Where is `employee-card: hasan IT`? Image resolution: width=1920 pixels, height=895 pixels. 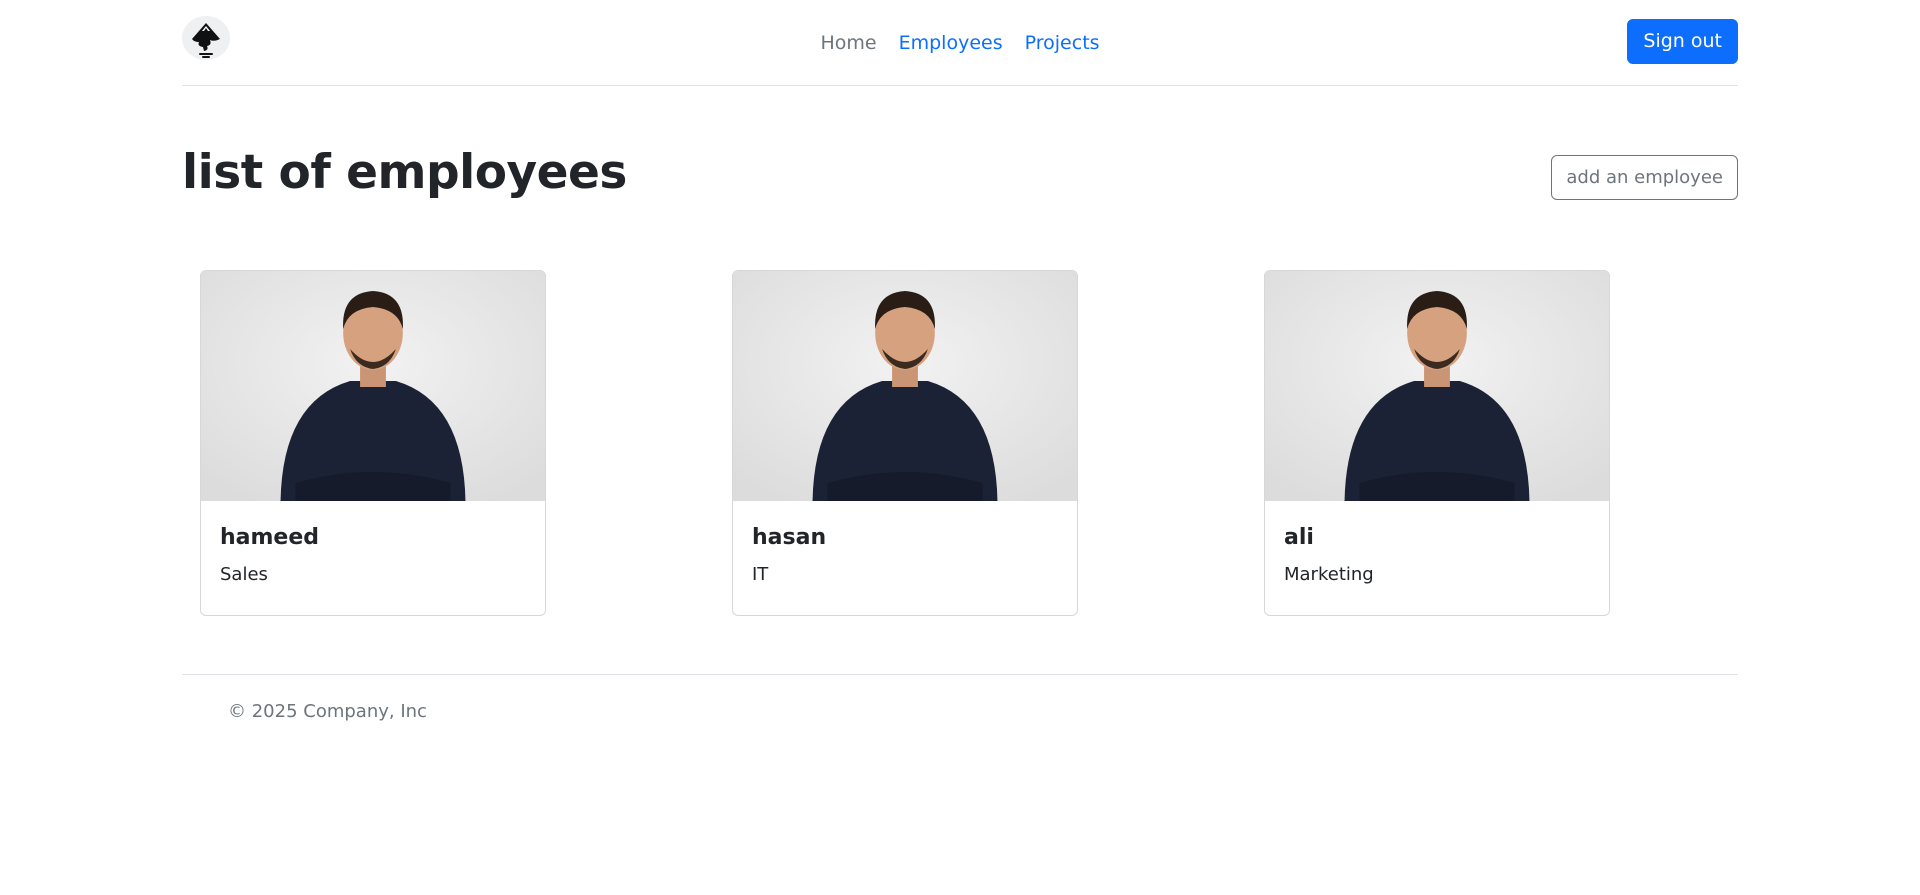
employee-card: hasan IT is located at coordinates (905, 443).